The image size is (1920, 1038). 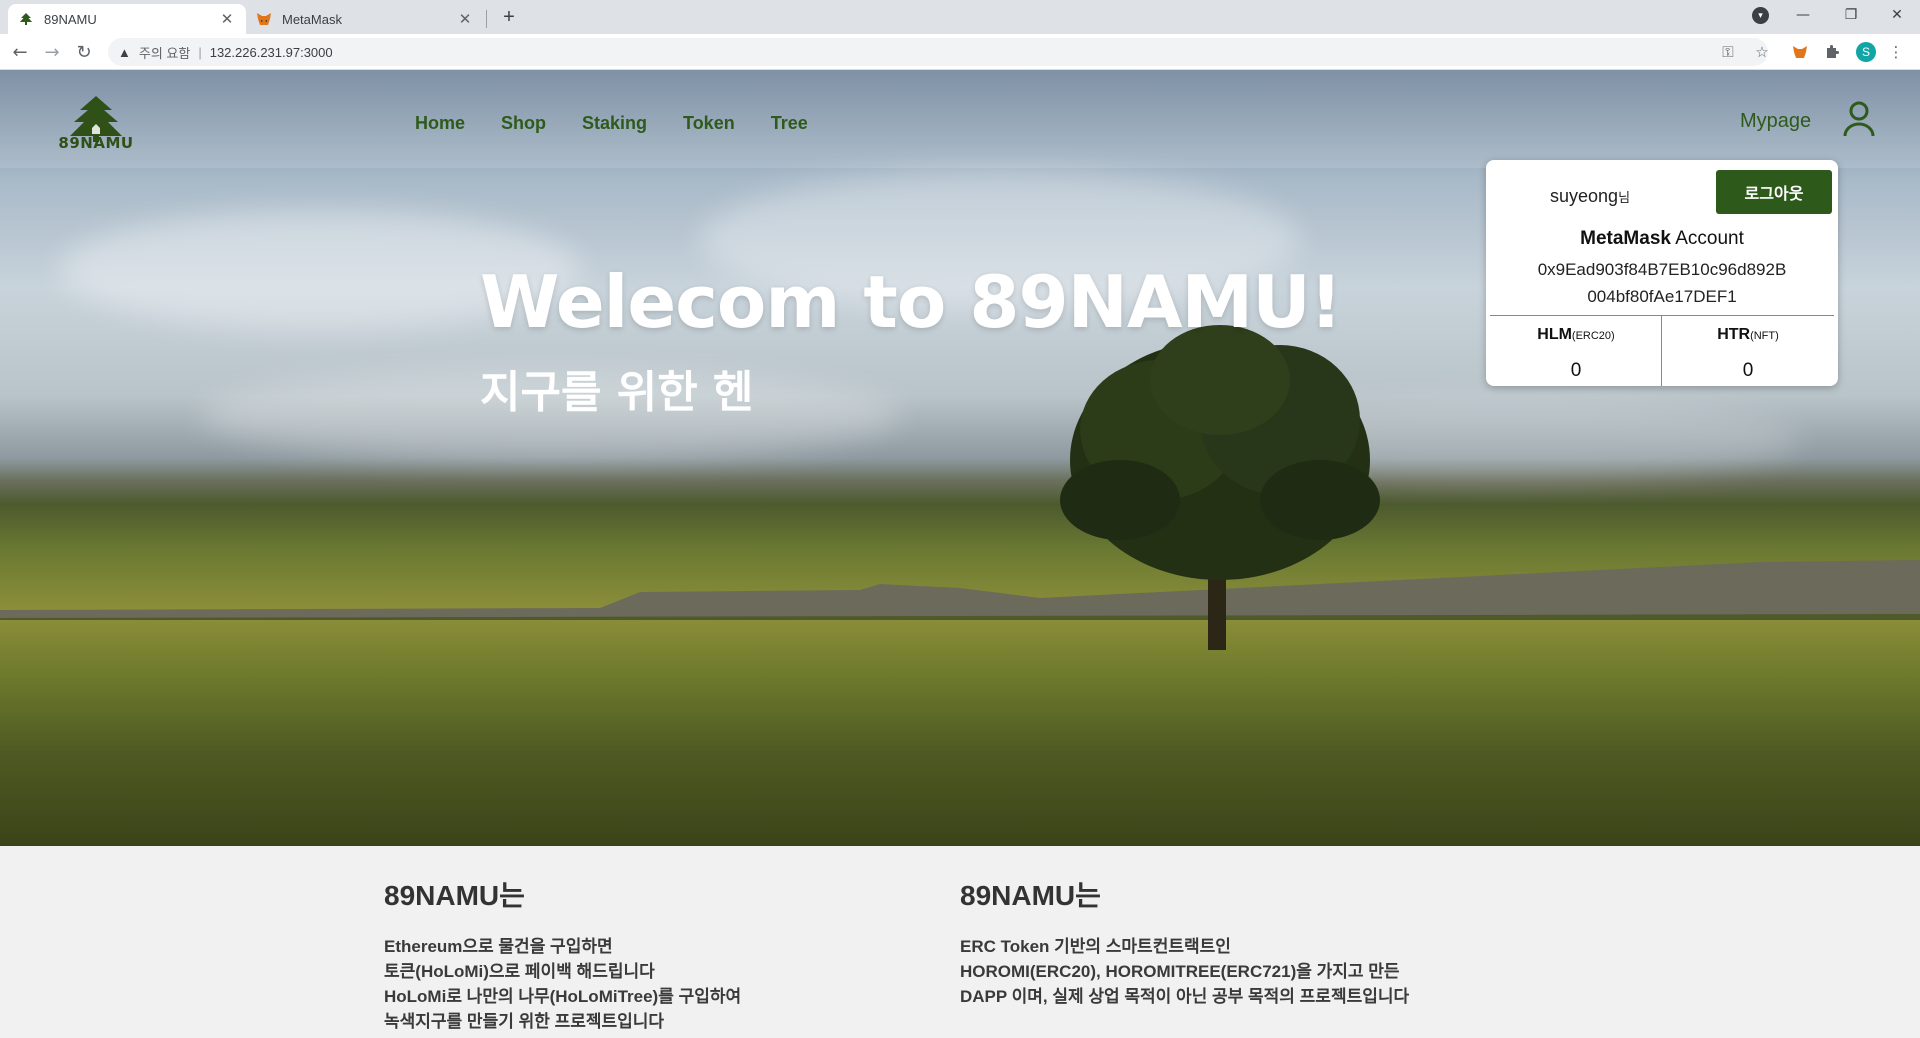 I want to click on wallet-address-line2: 004bf80fAe17DEF1, so click(x=1662, y=296).